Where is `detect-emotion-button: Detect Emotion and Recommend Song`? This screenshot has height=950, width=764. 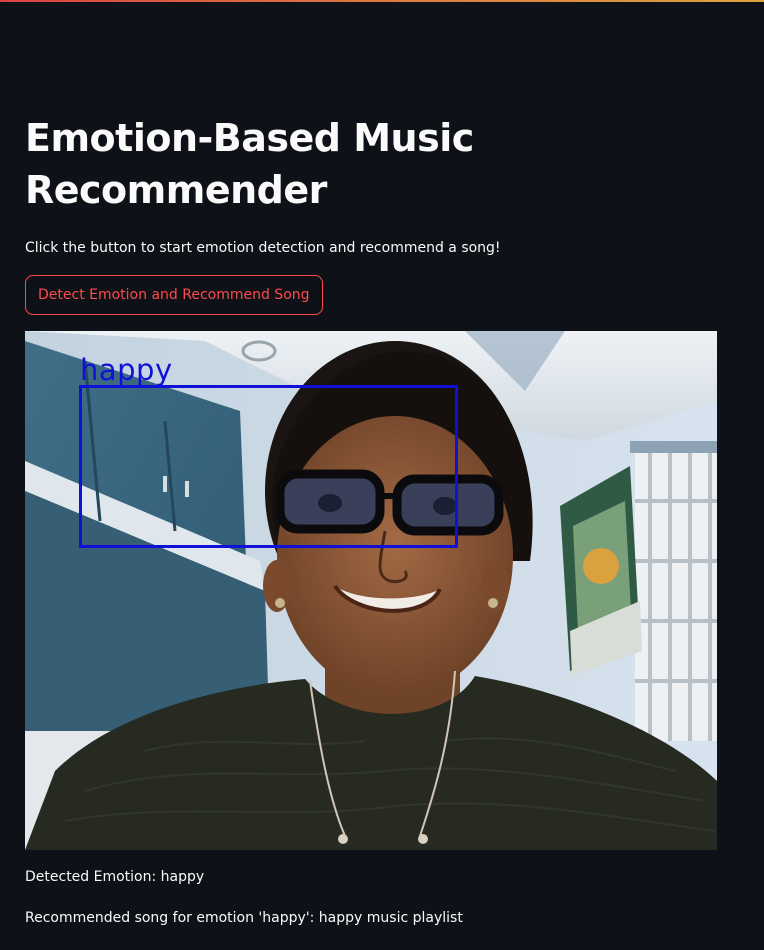
detect-emotion-button: Detect Emotion and Recommend Song is located at coordinates (174, 295).